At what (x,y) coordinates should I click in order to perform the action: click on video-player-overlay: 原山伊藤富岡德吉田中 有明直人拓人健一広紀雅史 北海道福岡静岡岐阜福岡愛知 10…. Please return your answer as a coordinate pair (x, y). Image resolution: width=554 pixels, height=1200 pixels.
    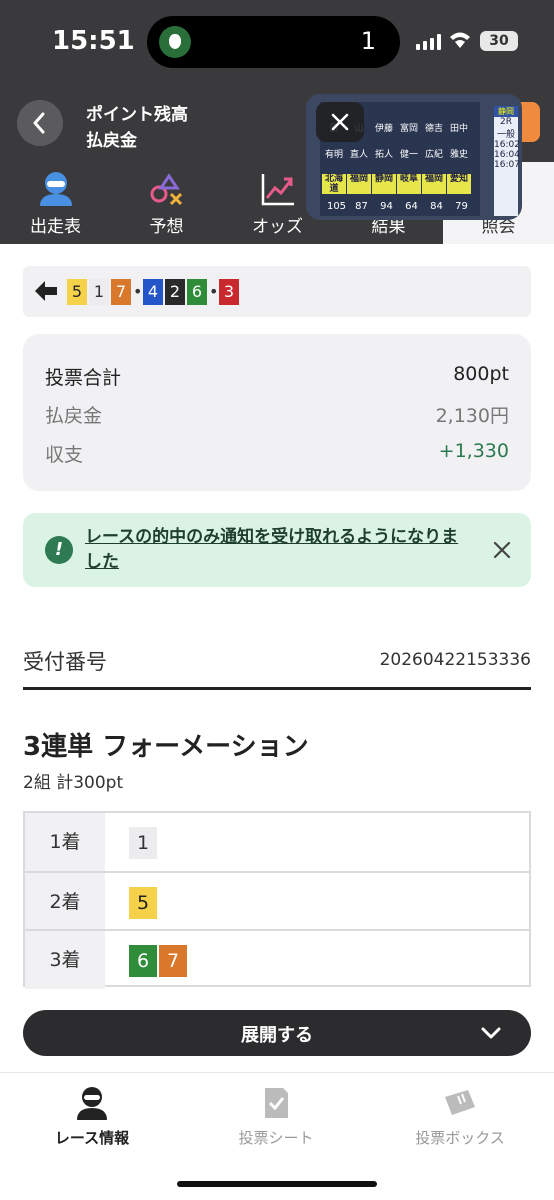
    Looking at the image, I should click on (414, 157).